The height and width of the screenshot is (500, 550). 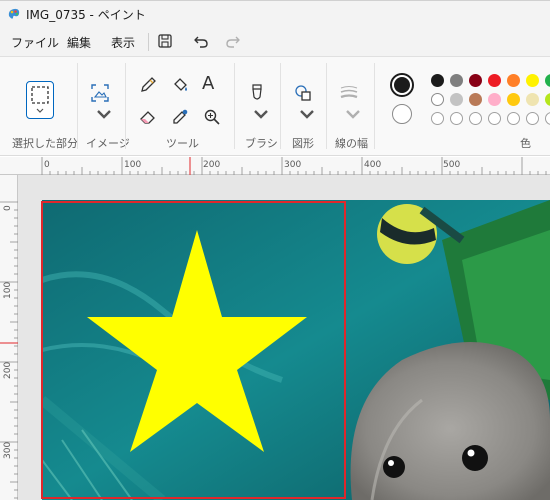 I want to click on ruler-top: 0 100 200 300 400 500, so click(x=275, y=166).